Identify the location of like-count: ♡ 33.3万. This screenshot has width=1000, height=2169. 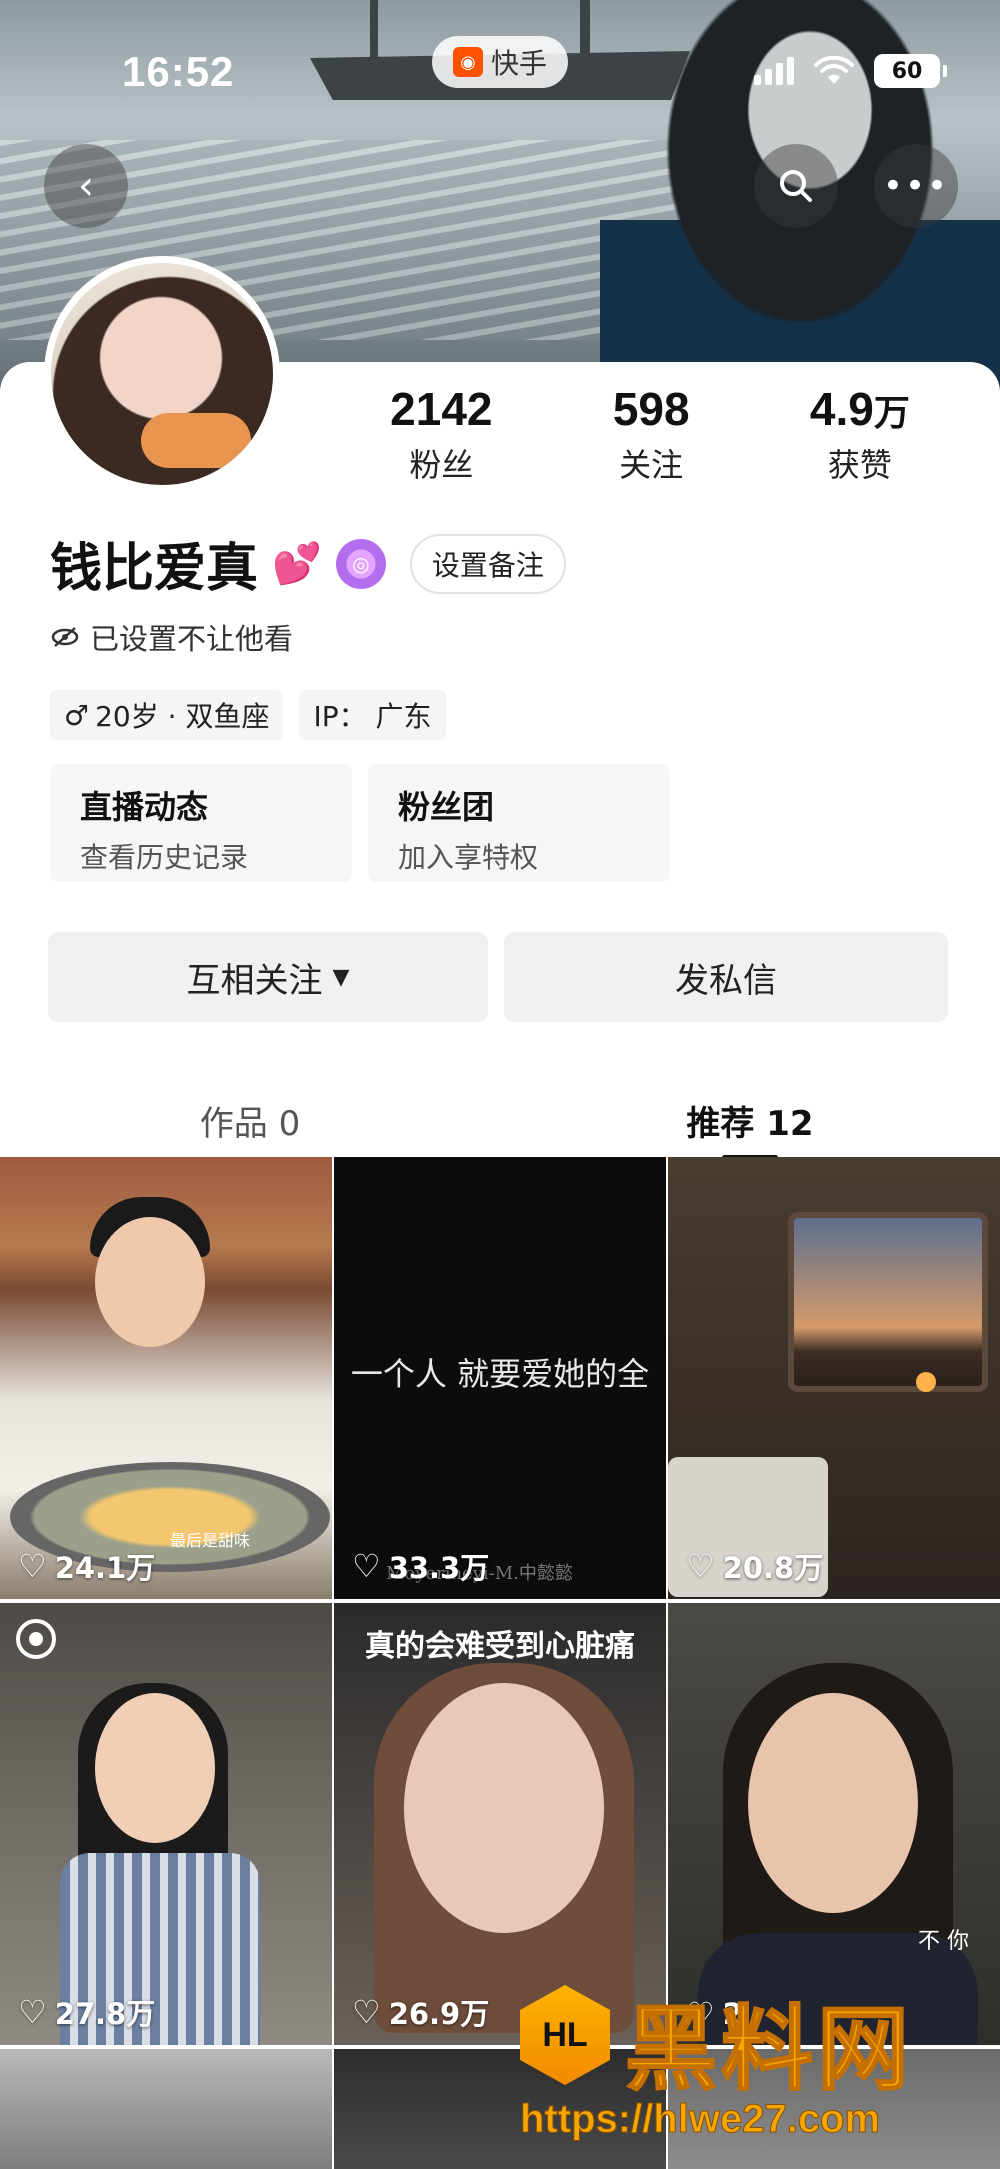
(421, 1566).